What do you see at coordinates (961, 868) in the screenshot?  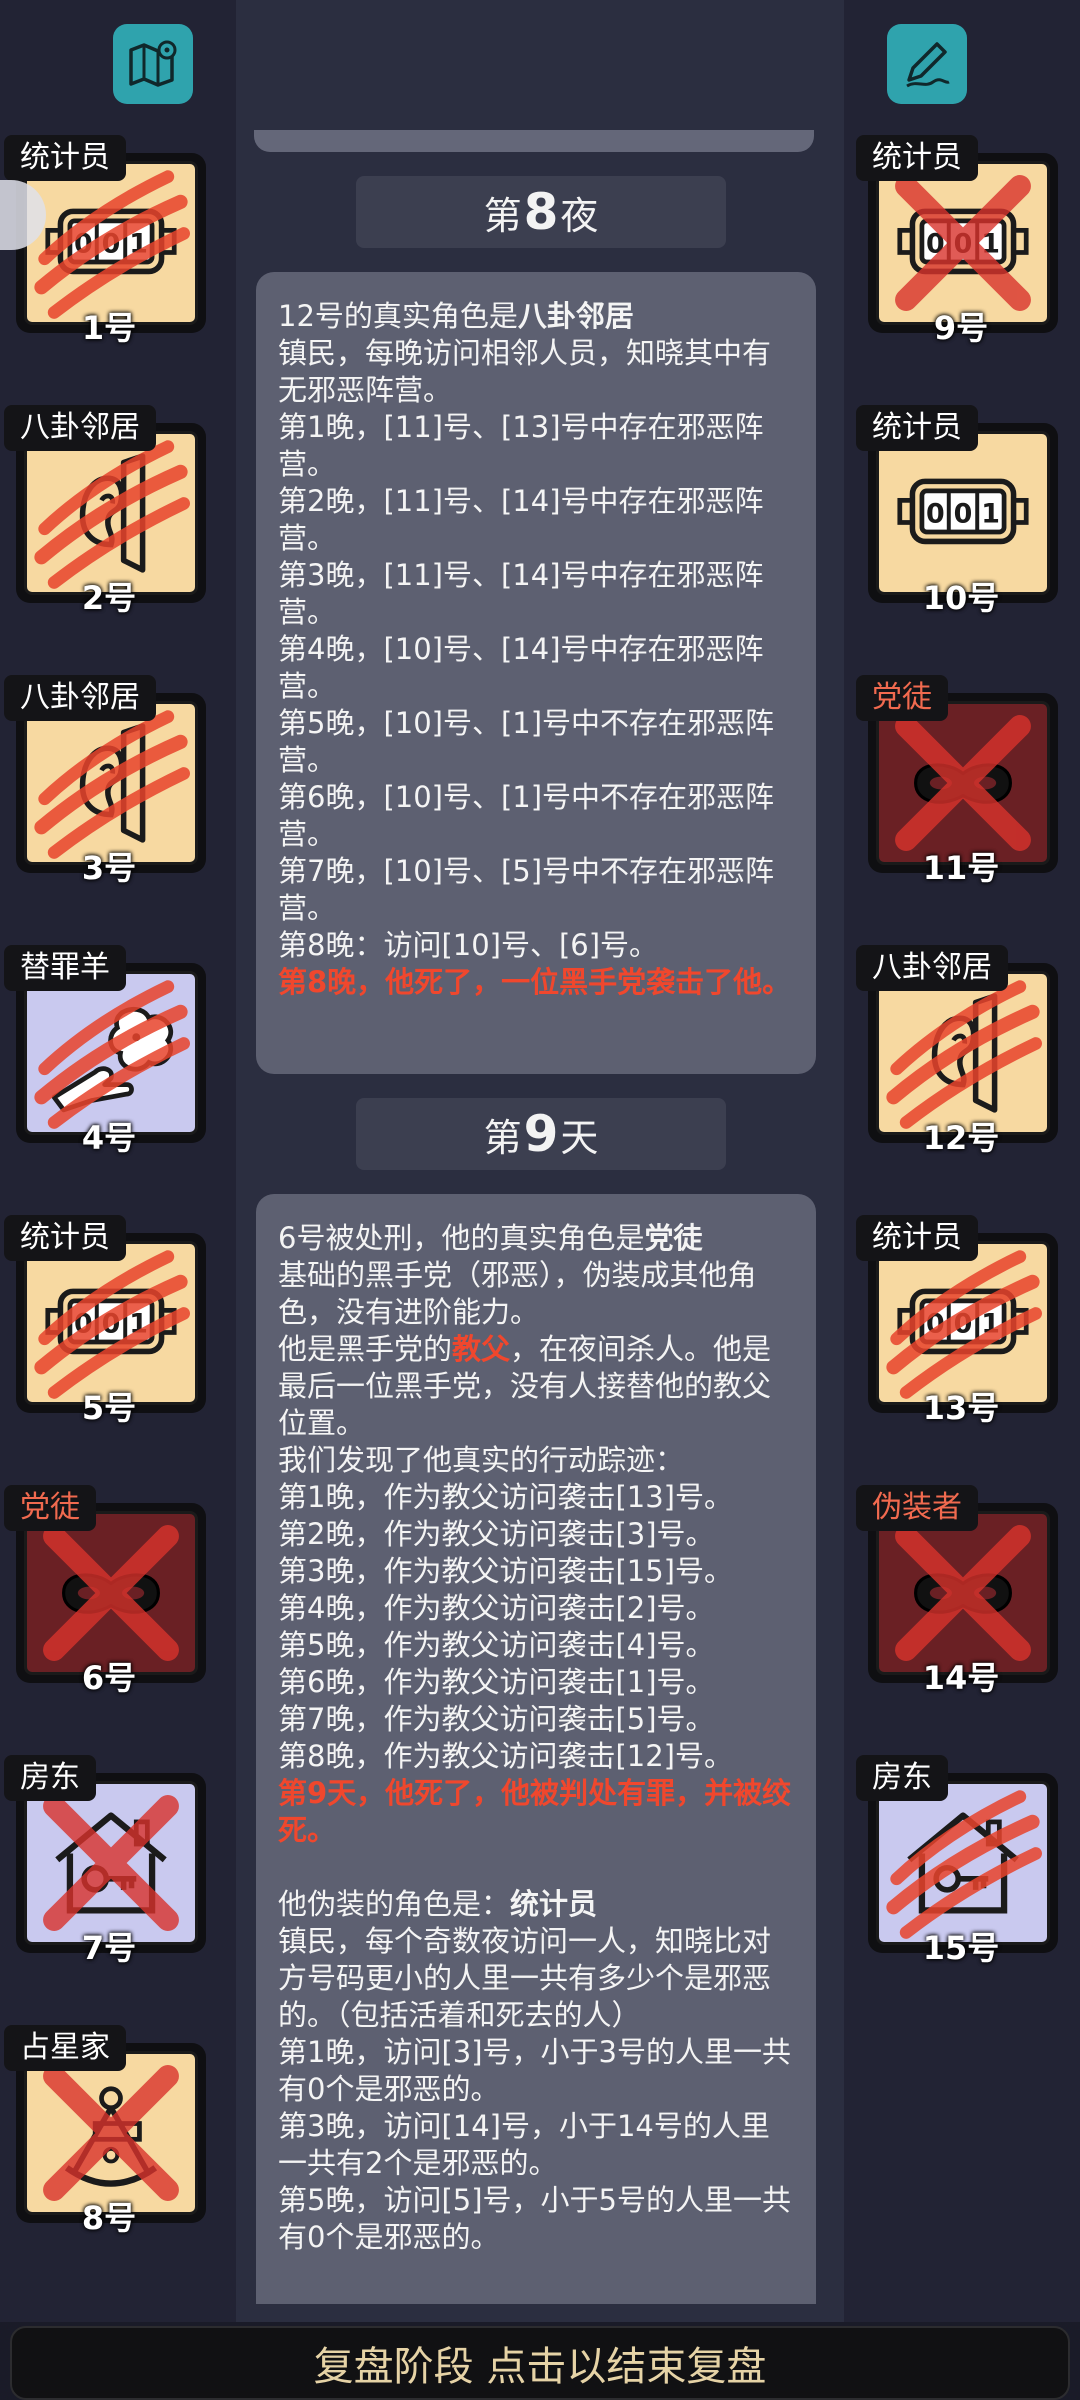 I see `player-number: 11号` at bounding box center [961, 868].